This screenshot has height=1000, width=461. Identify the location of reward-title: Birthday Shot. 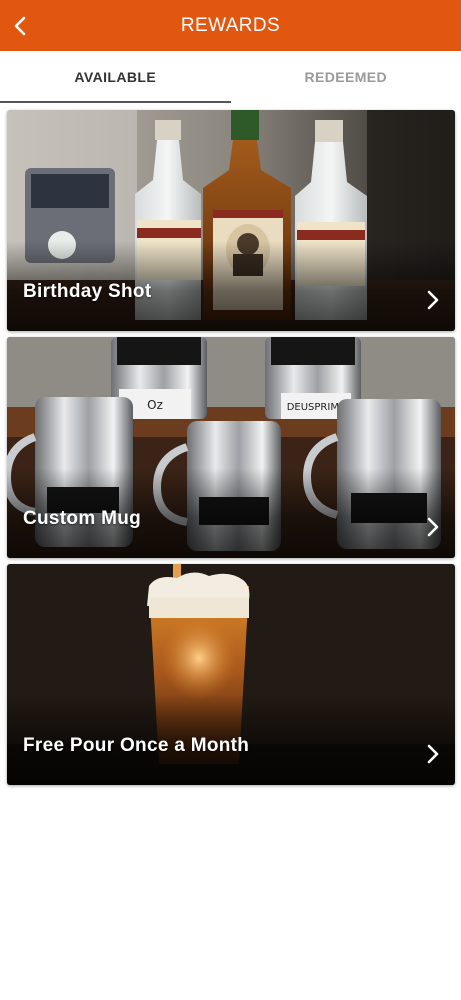
(87, 291).